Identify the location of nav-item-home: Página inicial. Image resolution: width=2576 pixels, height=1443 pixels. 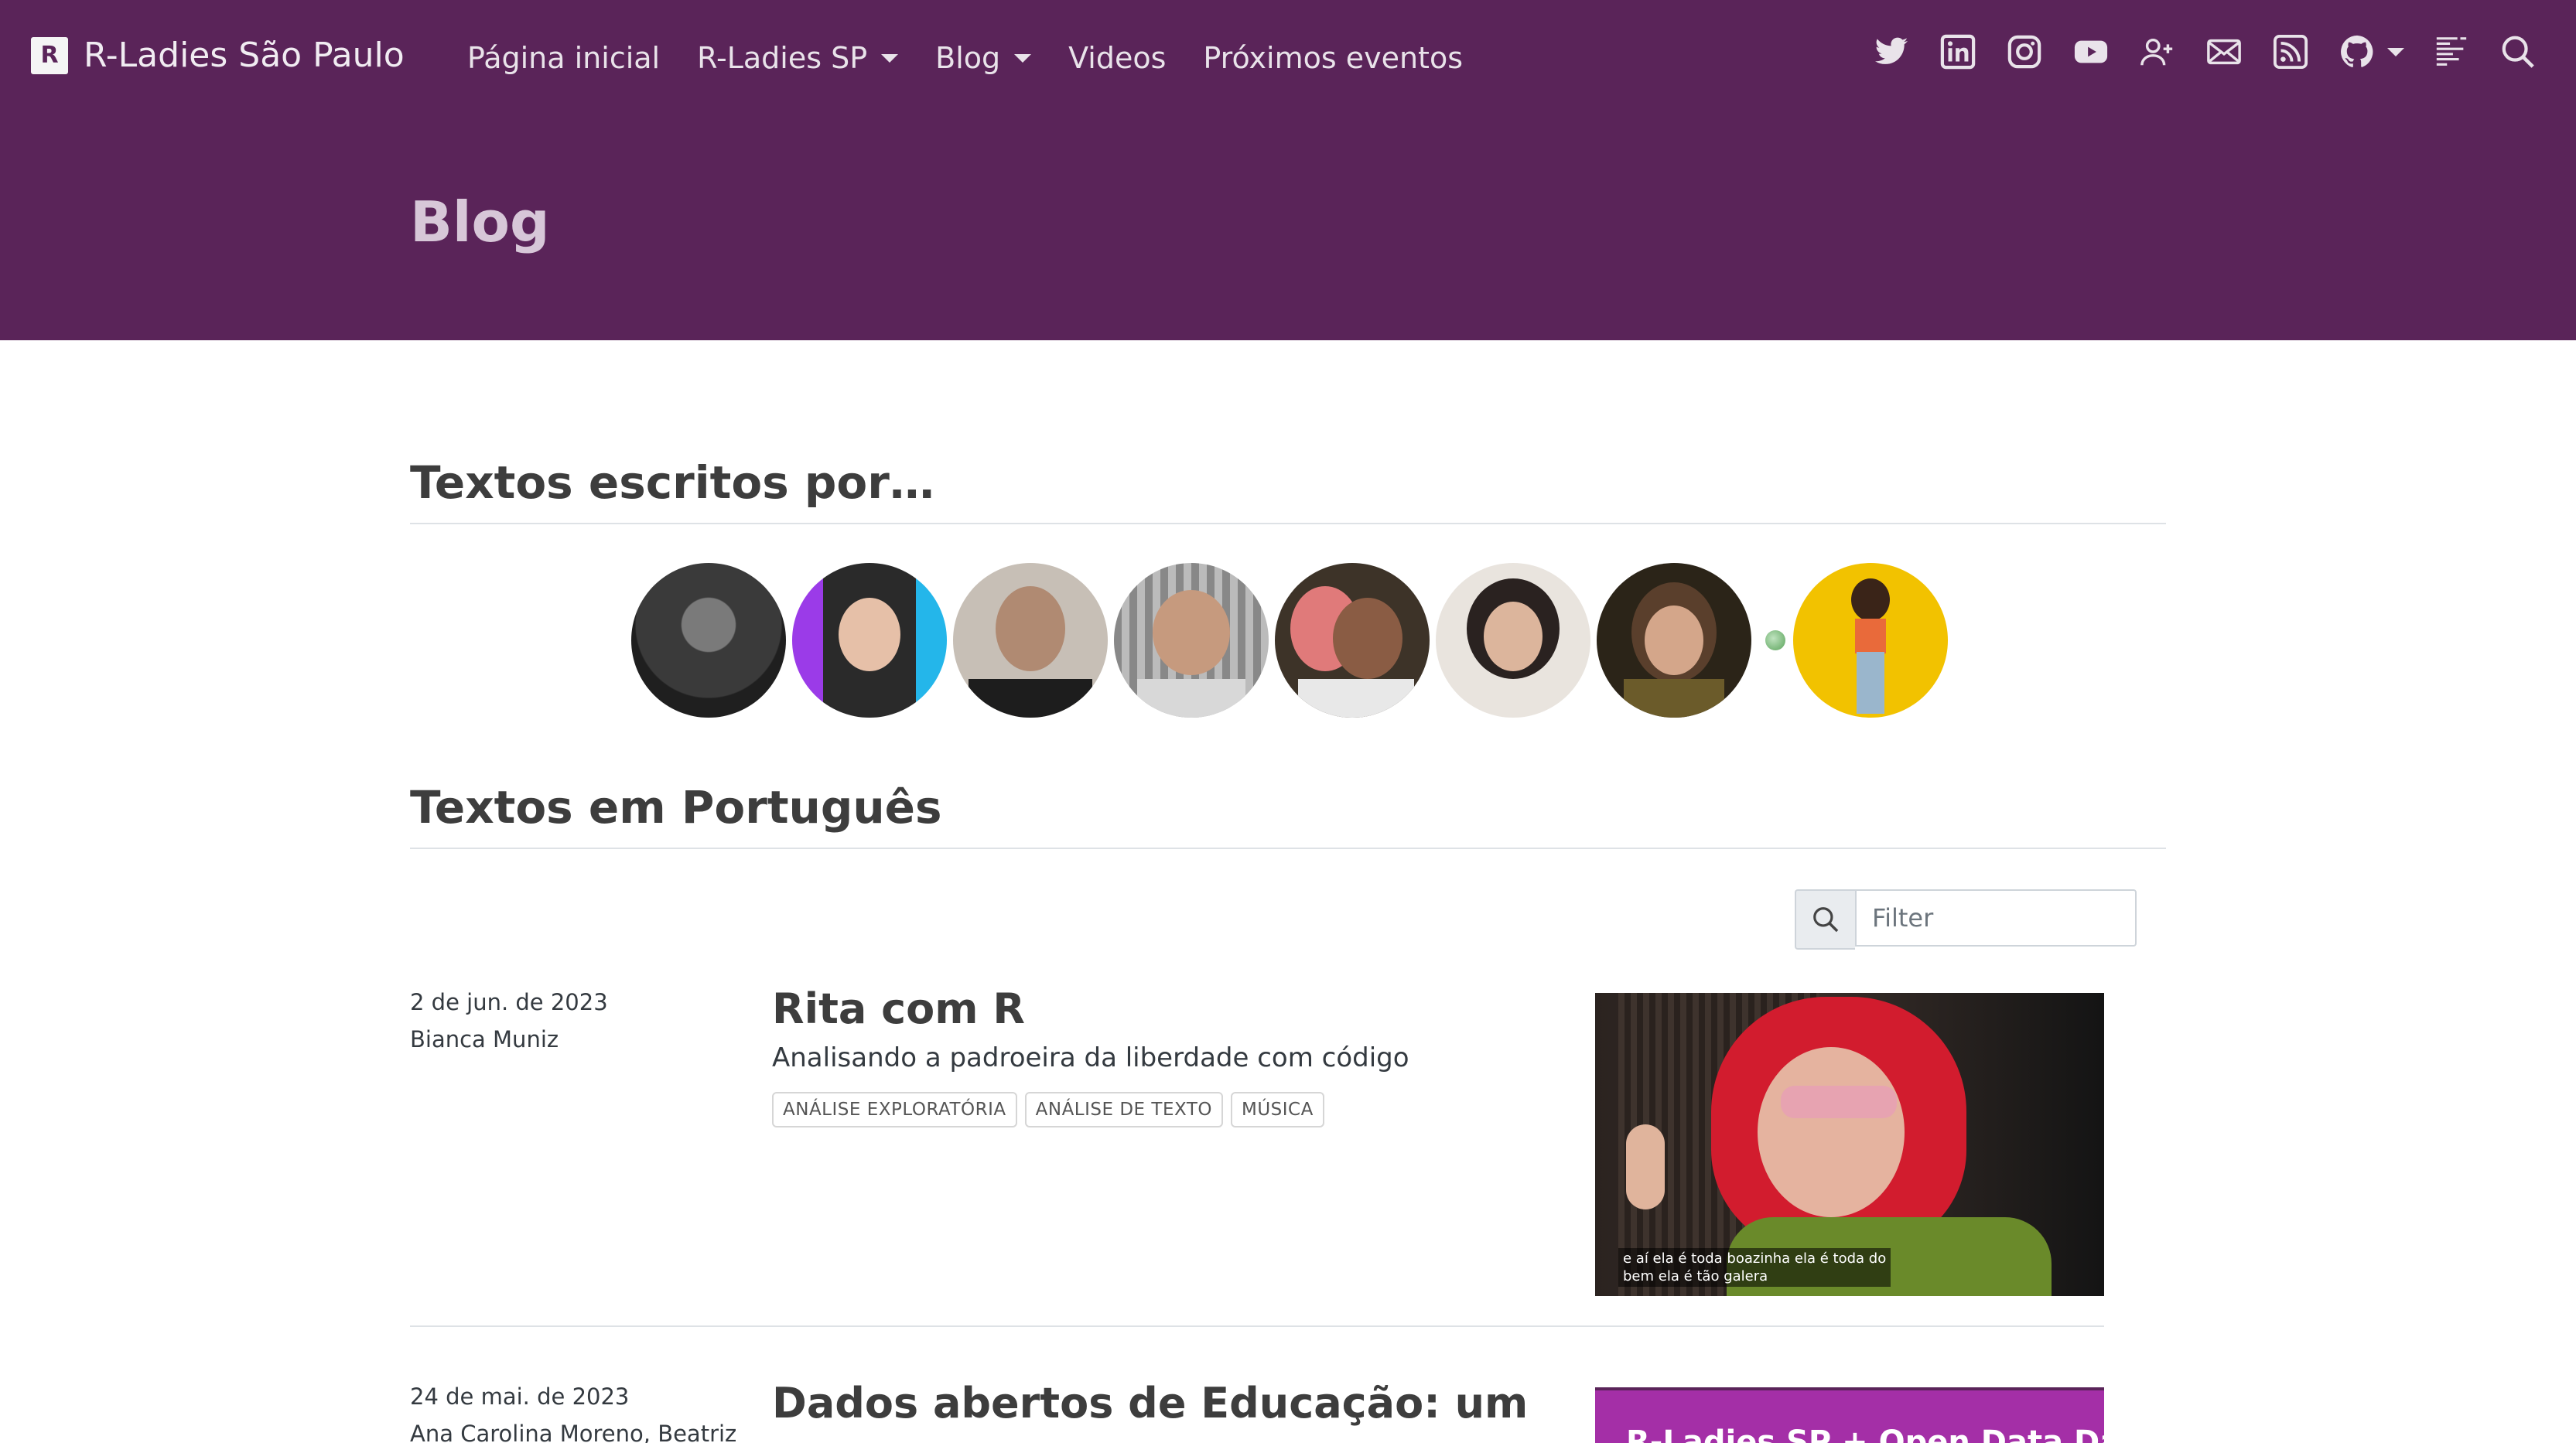
(563, 58).